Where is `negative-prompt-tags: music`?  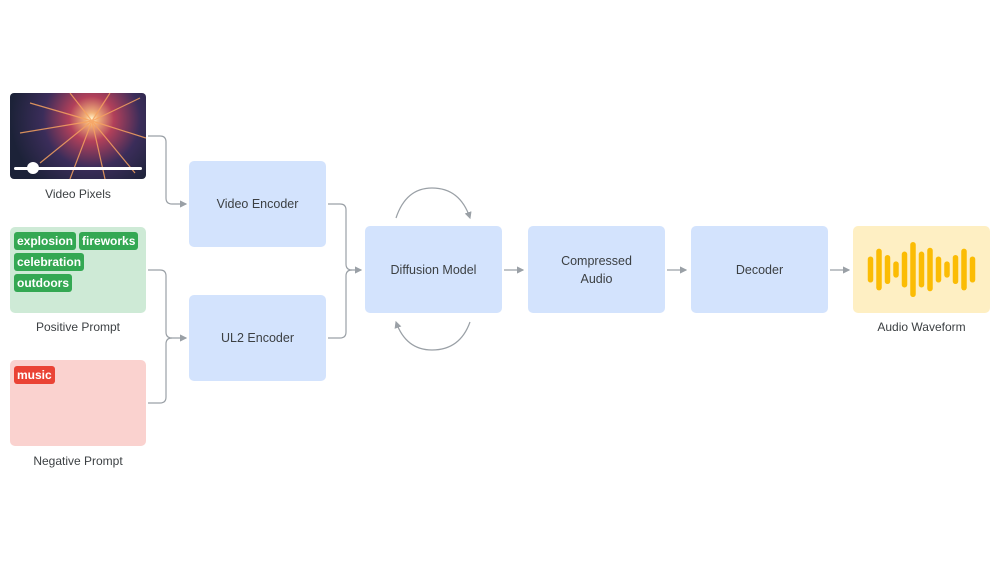
negative-prompt-tags: music is located at coordinates (78, 375).